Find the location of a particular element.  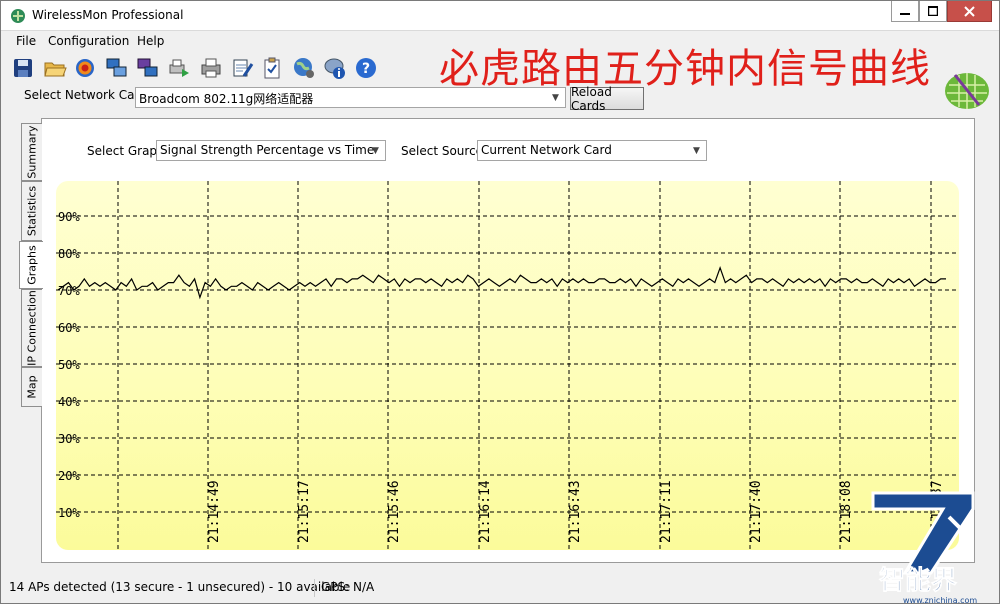

checklist-pen-icon is located at coordinates (243, 68).